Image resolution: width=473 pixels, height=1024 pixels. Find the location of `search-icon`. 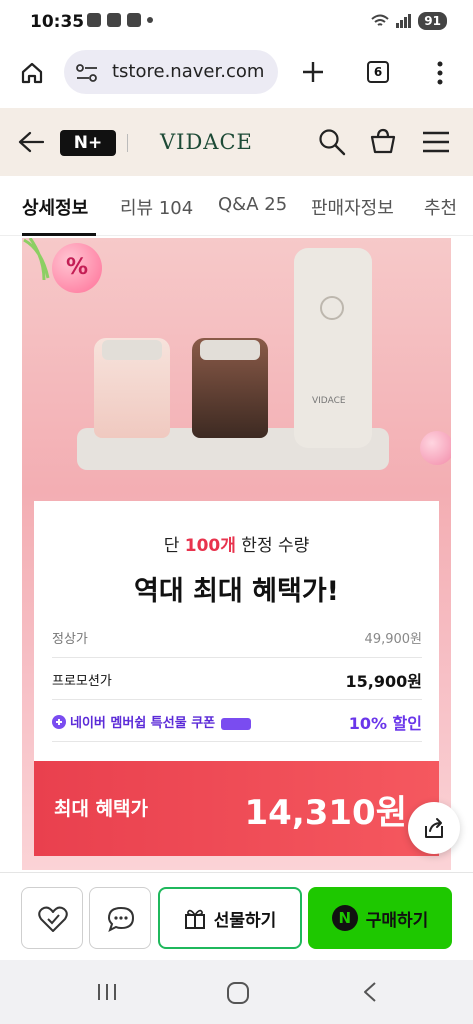

search-icon is located at coordinates (332, 142).